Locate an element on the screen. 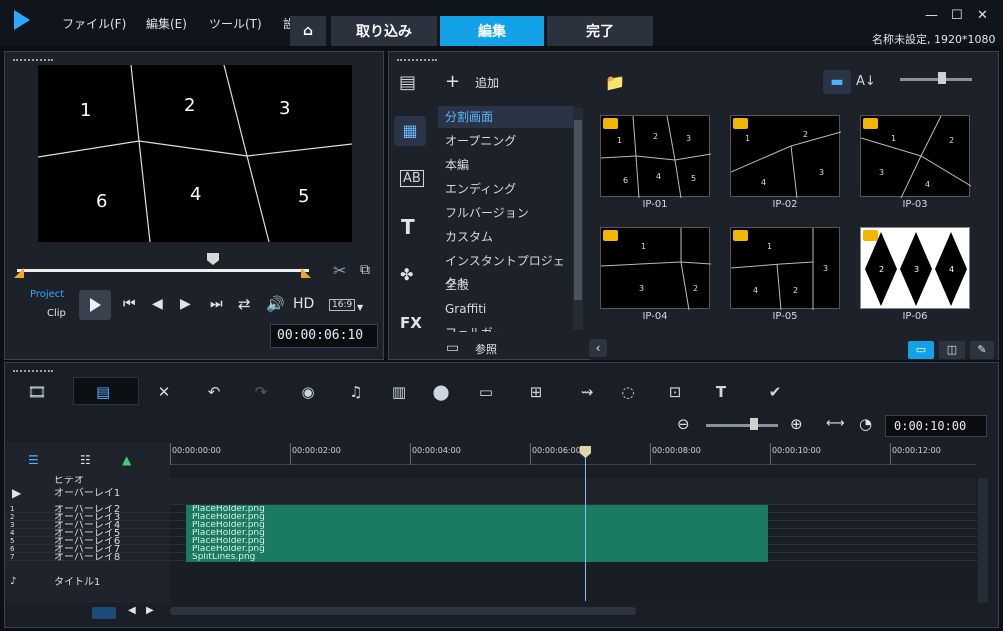  redo-icon: ↷ is located at coordinates (261, 392).